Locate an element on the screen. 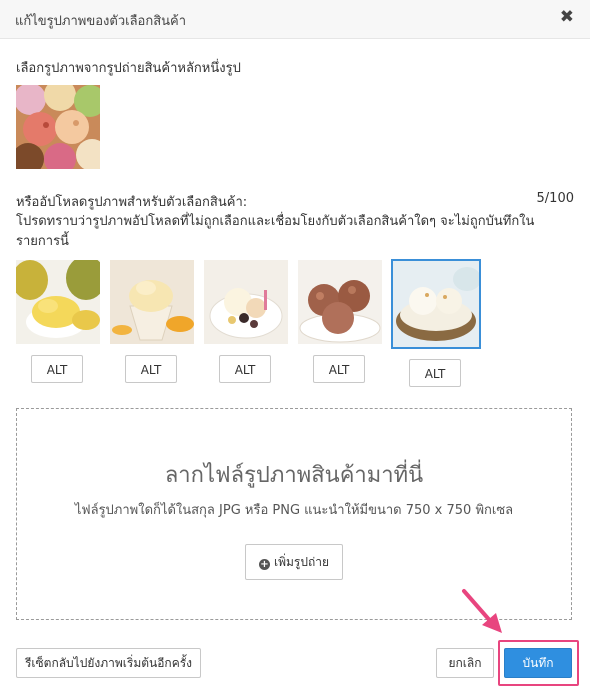 The width and height of the screenshot is (590, 691). plus-circle-icon: + is located at coordinates (264, 564).